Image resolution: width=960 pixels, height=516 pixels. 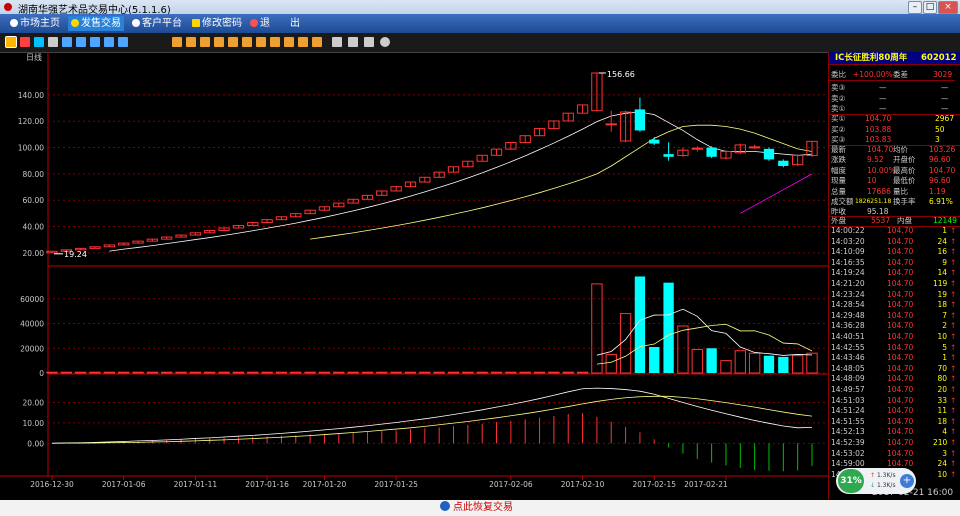 I want to click on tick-row: 14:28:54 104.70 18 ↑, so click(x=894, y=305).